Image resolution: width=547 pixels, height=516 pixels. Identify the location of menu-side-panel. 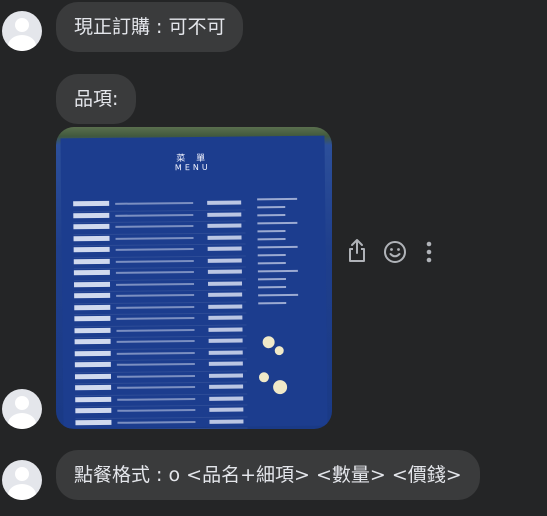
(280, 253).